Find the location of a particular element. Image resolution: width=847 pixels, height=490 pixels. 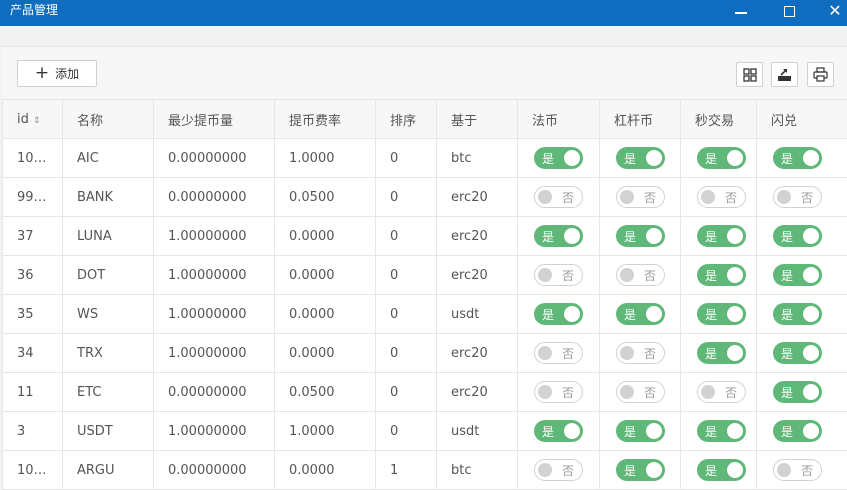

close-button: ✕ is located at coordinates (834, 11).